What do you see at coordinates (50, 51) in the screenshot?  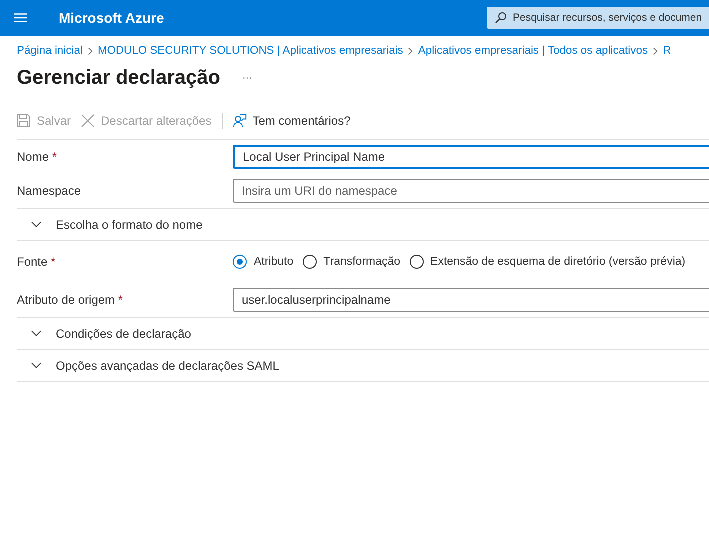 I see `breadcrumb-link: Página inicial` at bounding box center [50, 51].